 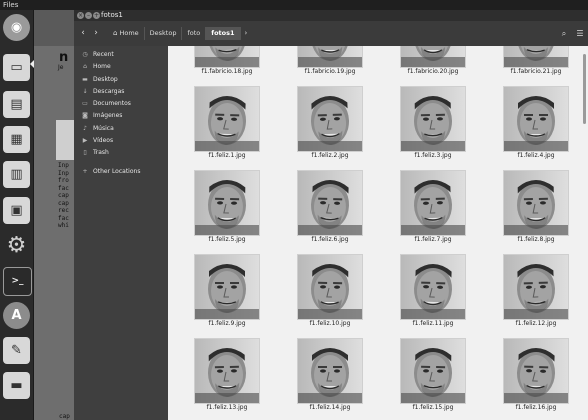 What do you see at coordinates (330, 71) in the screenshot?
I see `file-name-label: f1.fabricio.19.jpg` at bounding box center [330, 71].